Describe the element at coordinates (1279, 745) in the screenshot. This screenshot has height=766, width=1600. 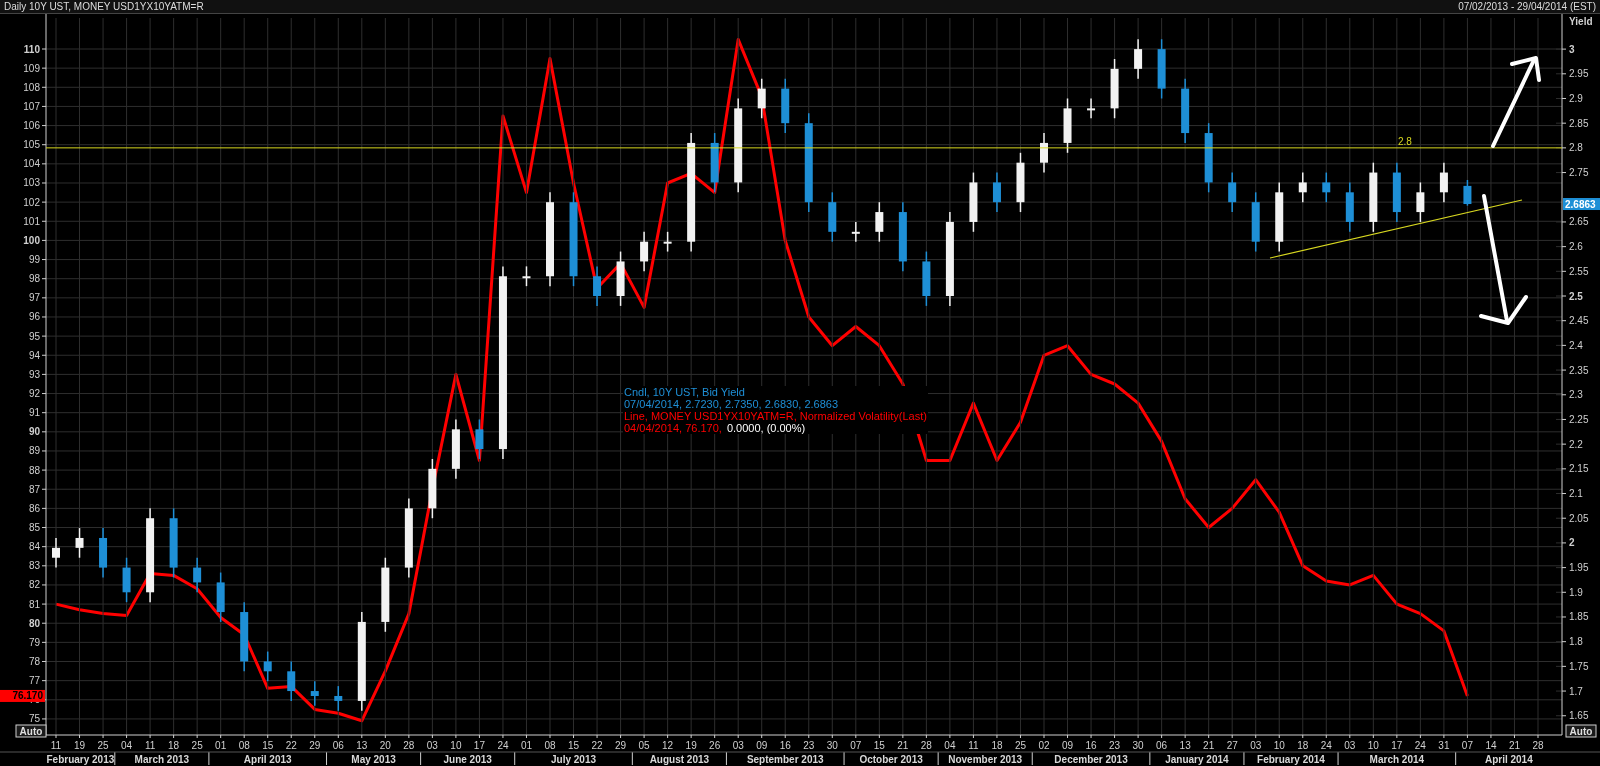
I see `date-label: 10` at that location.